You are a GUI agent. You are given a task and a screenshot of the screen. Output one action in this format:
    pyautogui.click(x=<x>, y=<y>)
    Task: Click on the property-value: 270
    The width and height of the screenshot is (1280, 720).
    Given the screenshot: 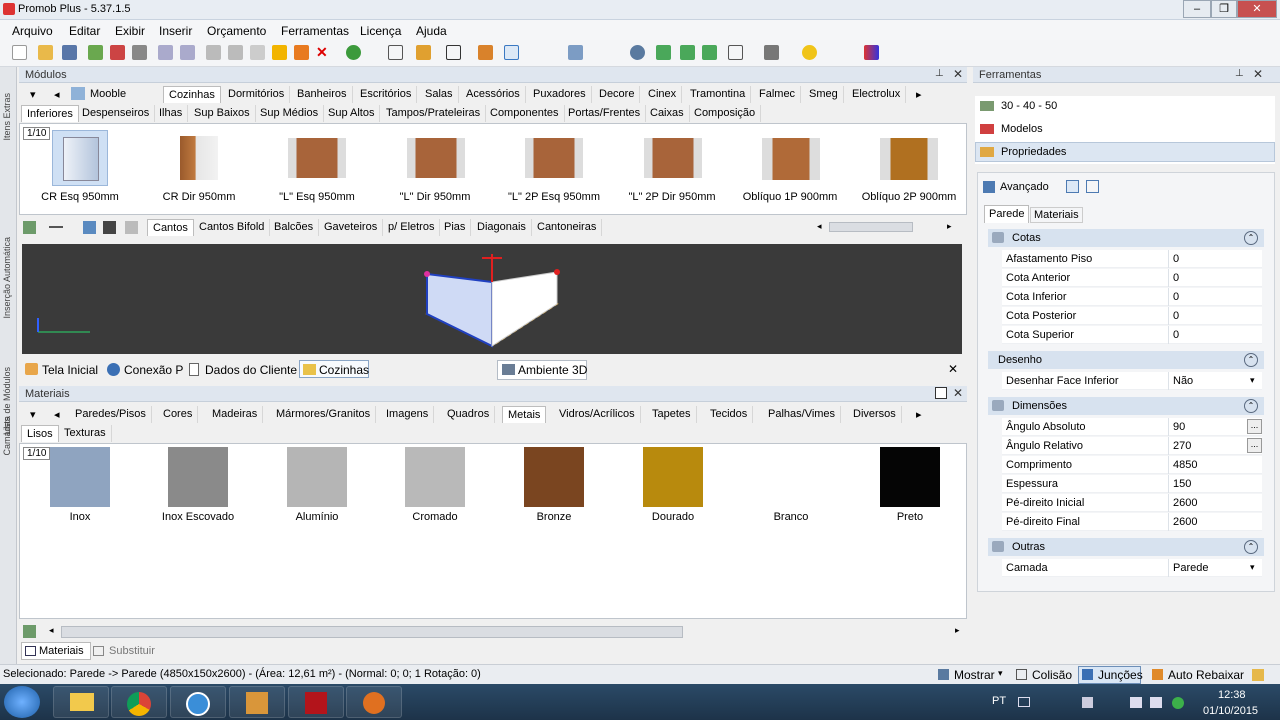 What is the action you would take?
    pyautogui.click(x=1182, y=446)
    